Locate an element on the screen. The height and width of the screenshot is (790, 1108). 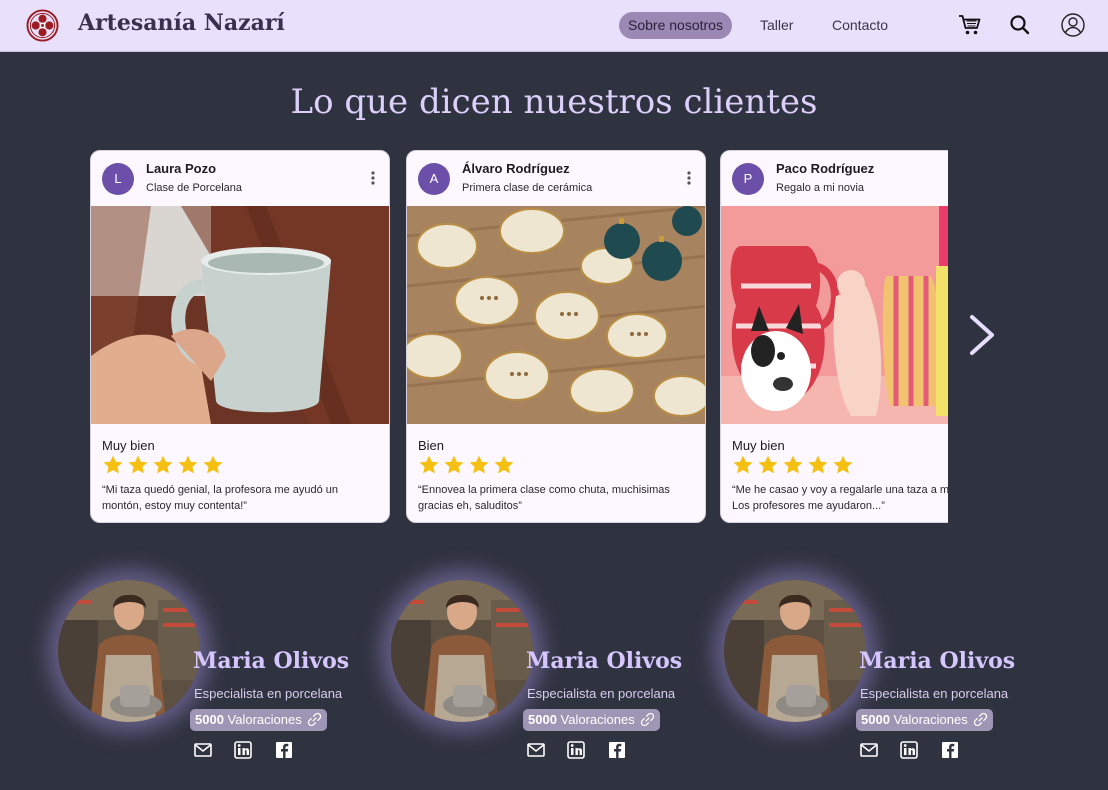
nav-contacto: Contacto is located at coordinates (860, 25).